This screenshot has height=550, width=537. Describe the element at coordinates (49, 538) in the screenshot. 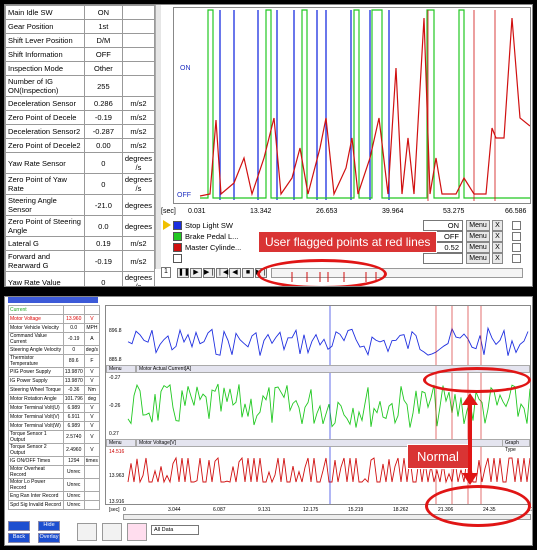

I see `overlay-button: Overlay` at that location.